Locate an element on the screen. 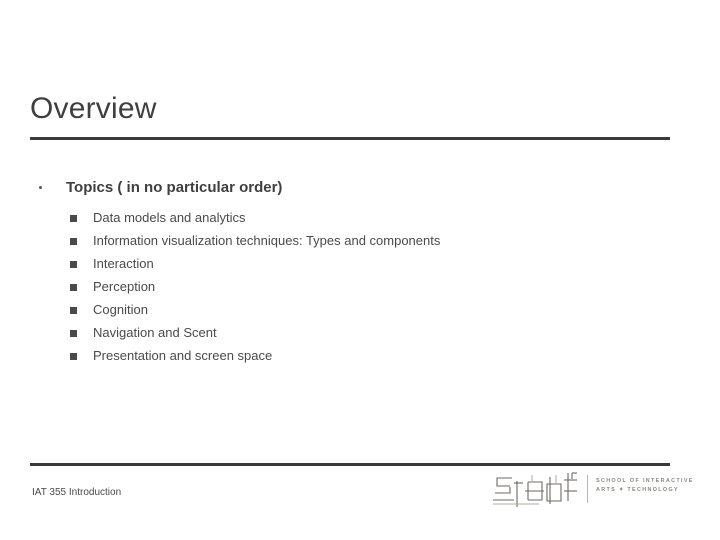 The width and height of the screenshot is (720, 540). list-item-label: Presentation and screen space is located at coordinates (183, 355).